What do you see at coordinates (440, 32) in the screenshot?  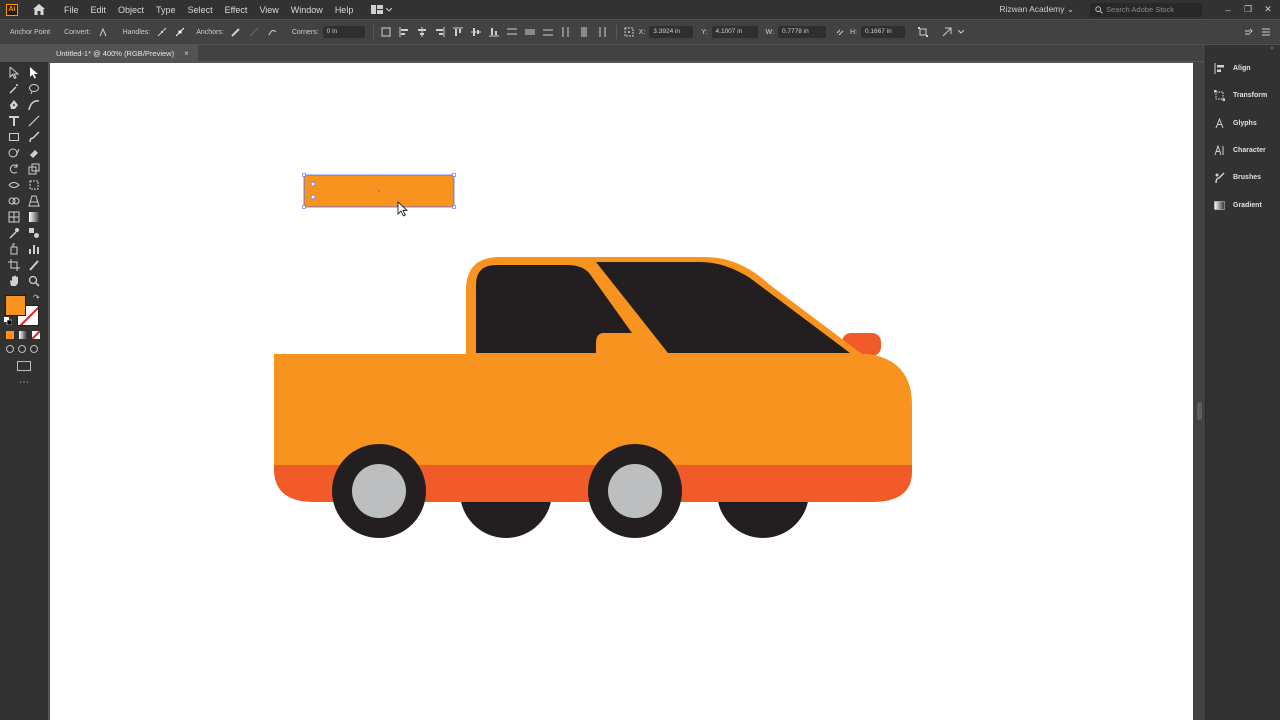 I see `align-right-icon` at bounding box center [440, 32].